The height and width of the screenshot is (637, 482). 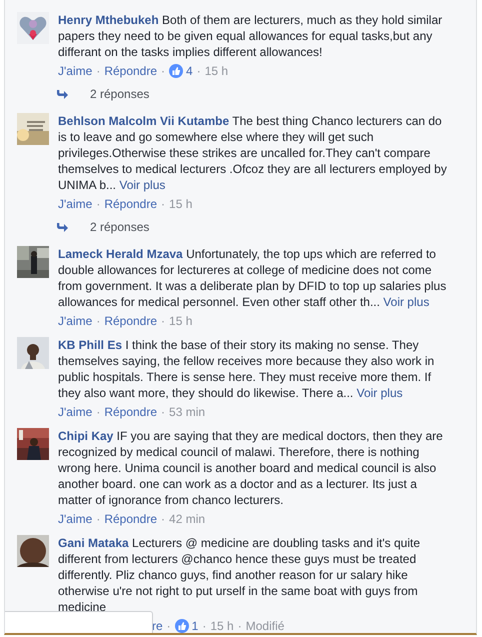 What do you see at coordinates (251, 468) in the screenshot?
I see `comment-text: Chipi Kay IF you are saying that they are medical doctors, then they are recognized by medical council of malawi. Therefore, there is nothing wrong here. Unima council is another board and medical council is also another board. one can work as a doctor and as a lecturer. Its just a matter of ignorance from chanco lecturers.` at bounding box center [251, 468].